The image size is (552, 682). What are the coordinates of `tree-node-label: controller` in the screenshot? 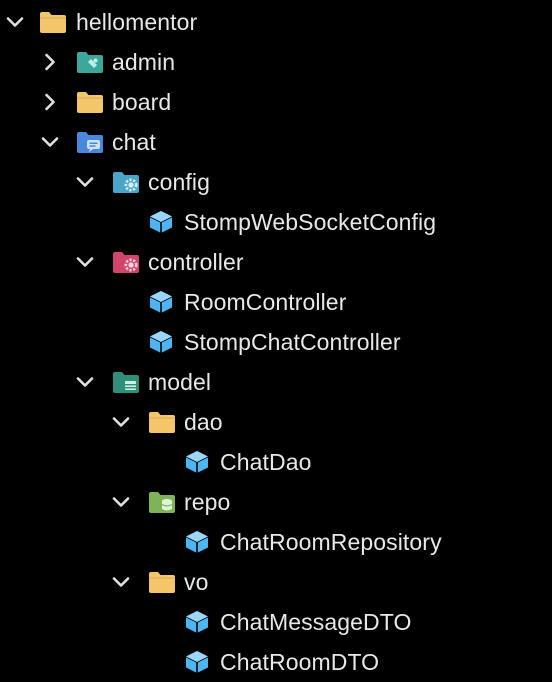 It's located at (196, 262).